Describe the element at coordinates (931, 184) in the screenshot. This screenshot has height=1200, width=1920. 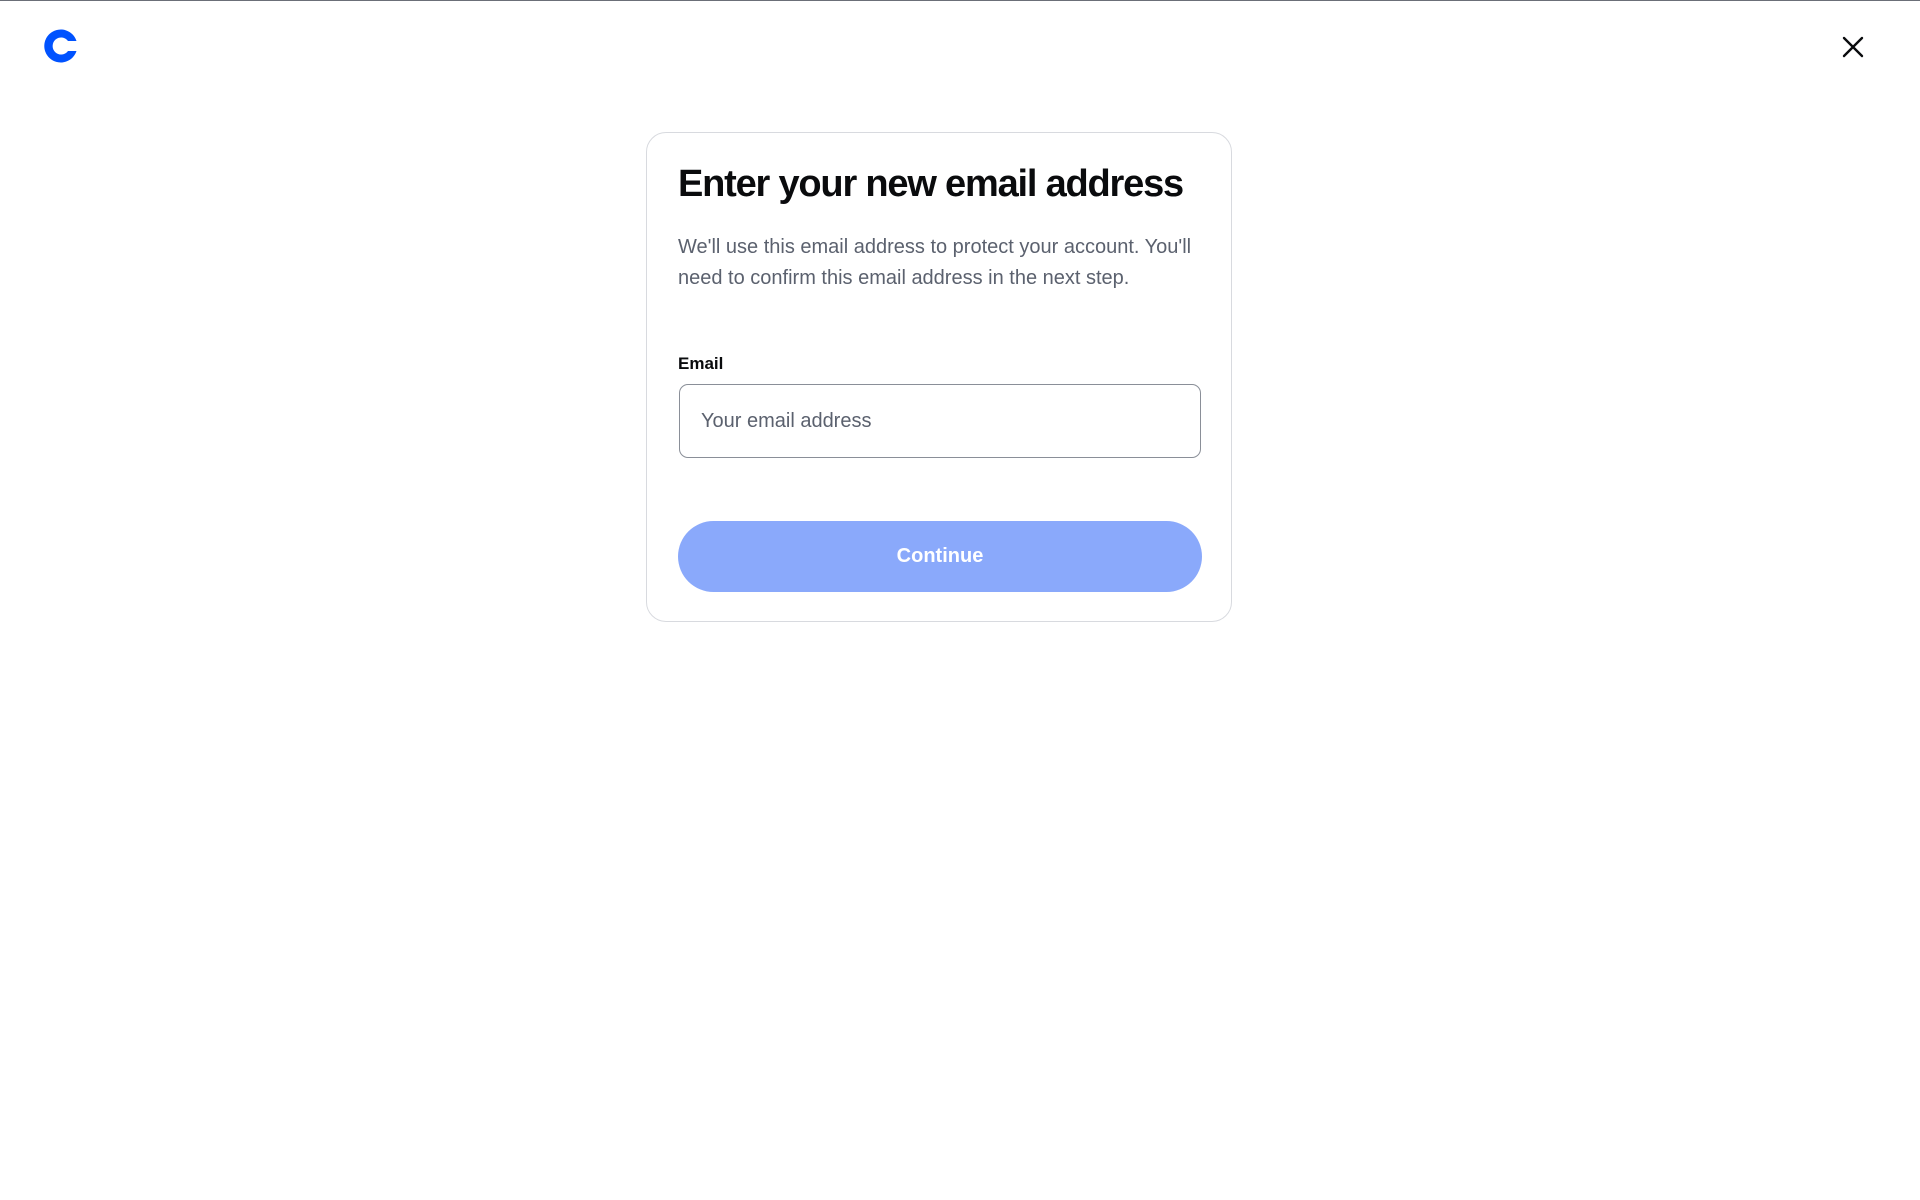
I see `card-title: Enter your new email address` at that location.